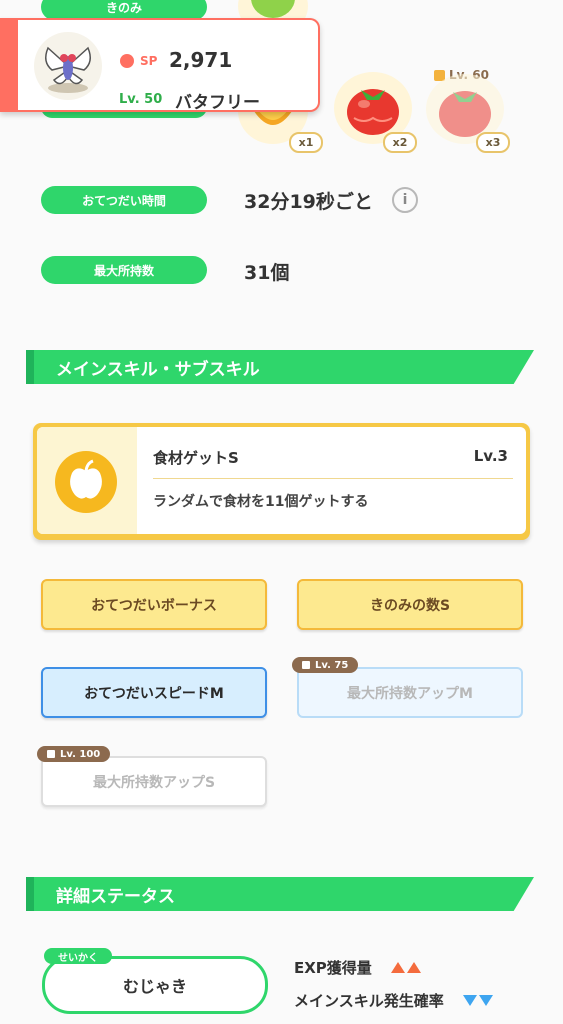  I want to click on sp-icon, so click(127, 61).